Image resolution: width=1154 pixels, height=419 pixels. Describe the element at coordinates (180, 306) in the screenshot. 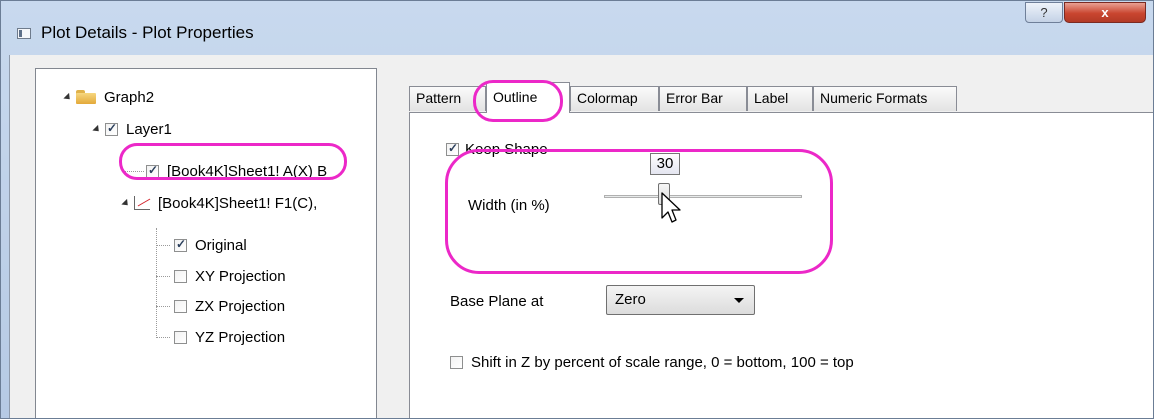

I see `zx-projection-checkbox` at that location.